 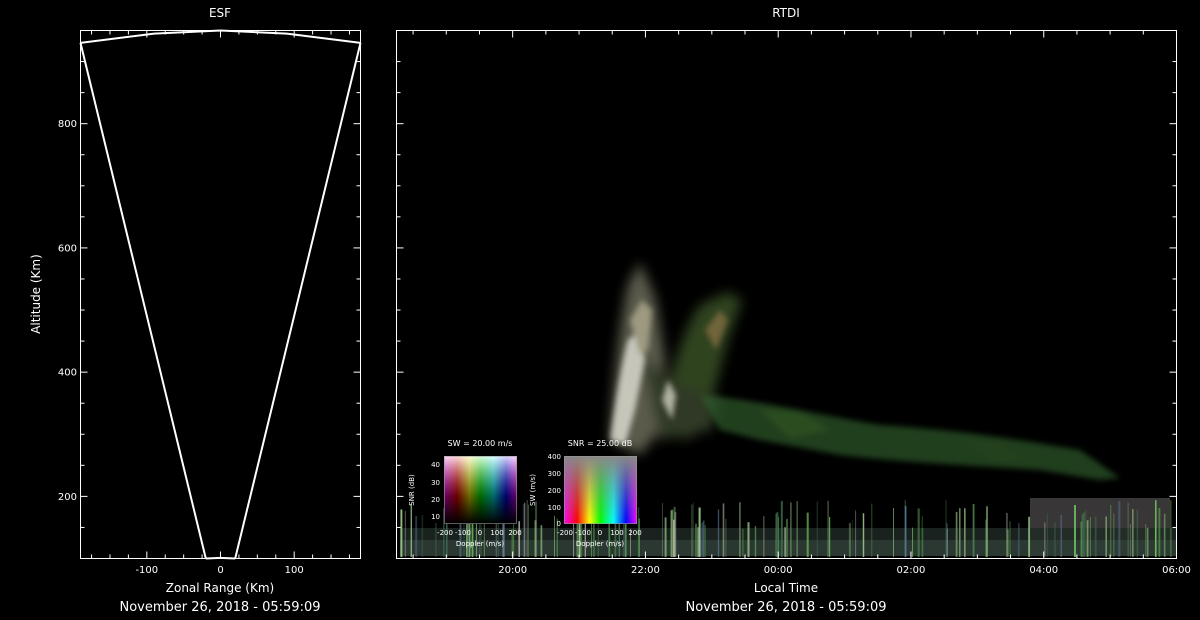 I want to click on legend-snr-y-tick: 0, so click(x=559, y=524).